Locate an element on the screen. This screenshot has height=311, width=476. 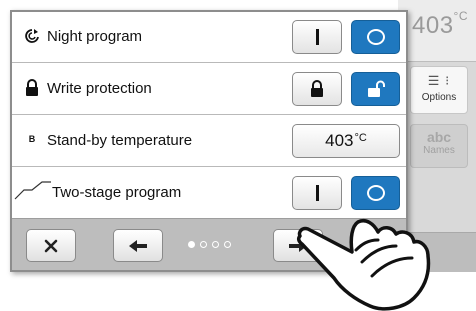
next-page-button is located at coordinates (298, 245).